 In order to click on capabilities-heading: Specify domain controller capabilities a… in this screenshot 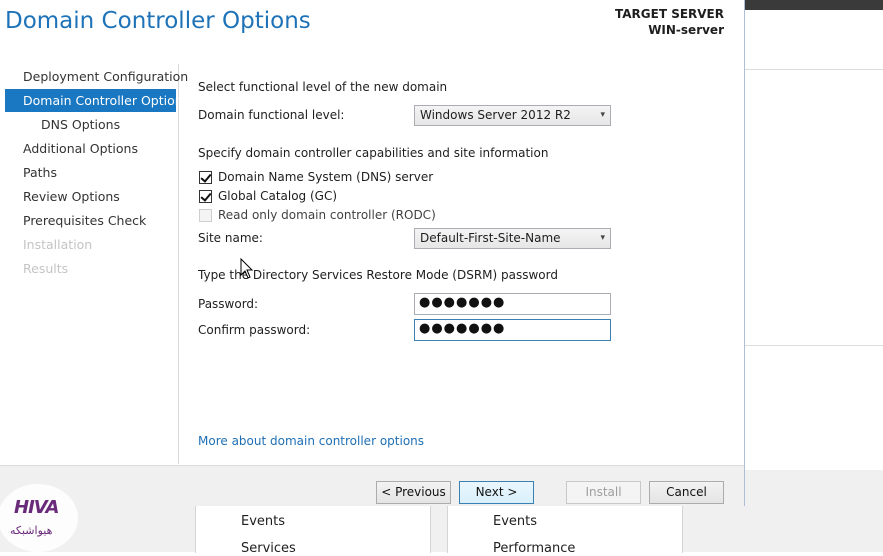, I will do `click(373, 153)`.